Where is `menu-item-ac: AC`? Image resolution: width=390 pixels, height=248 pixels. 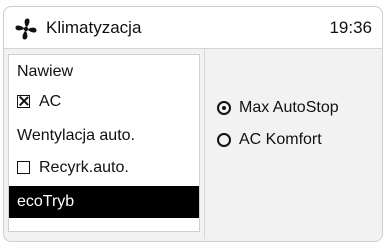
menu-item-ac: AC is located at coordinates (104, 102).